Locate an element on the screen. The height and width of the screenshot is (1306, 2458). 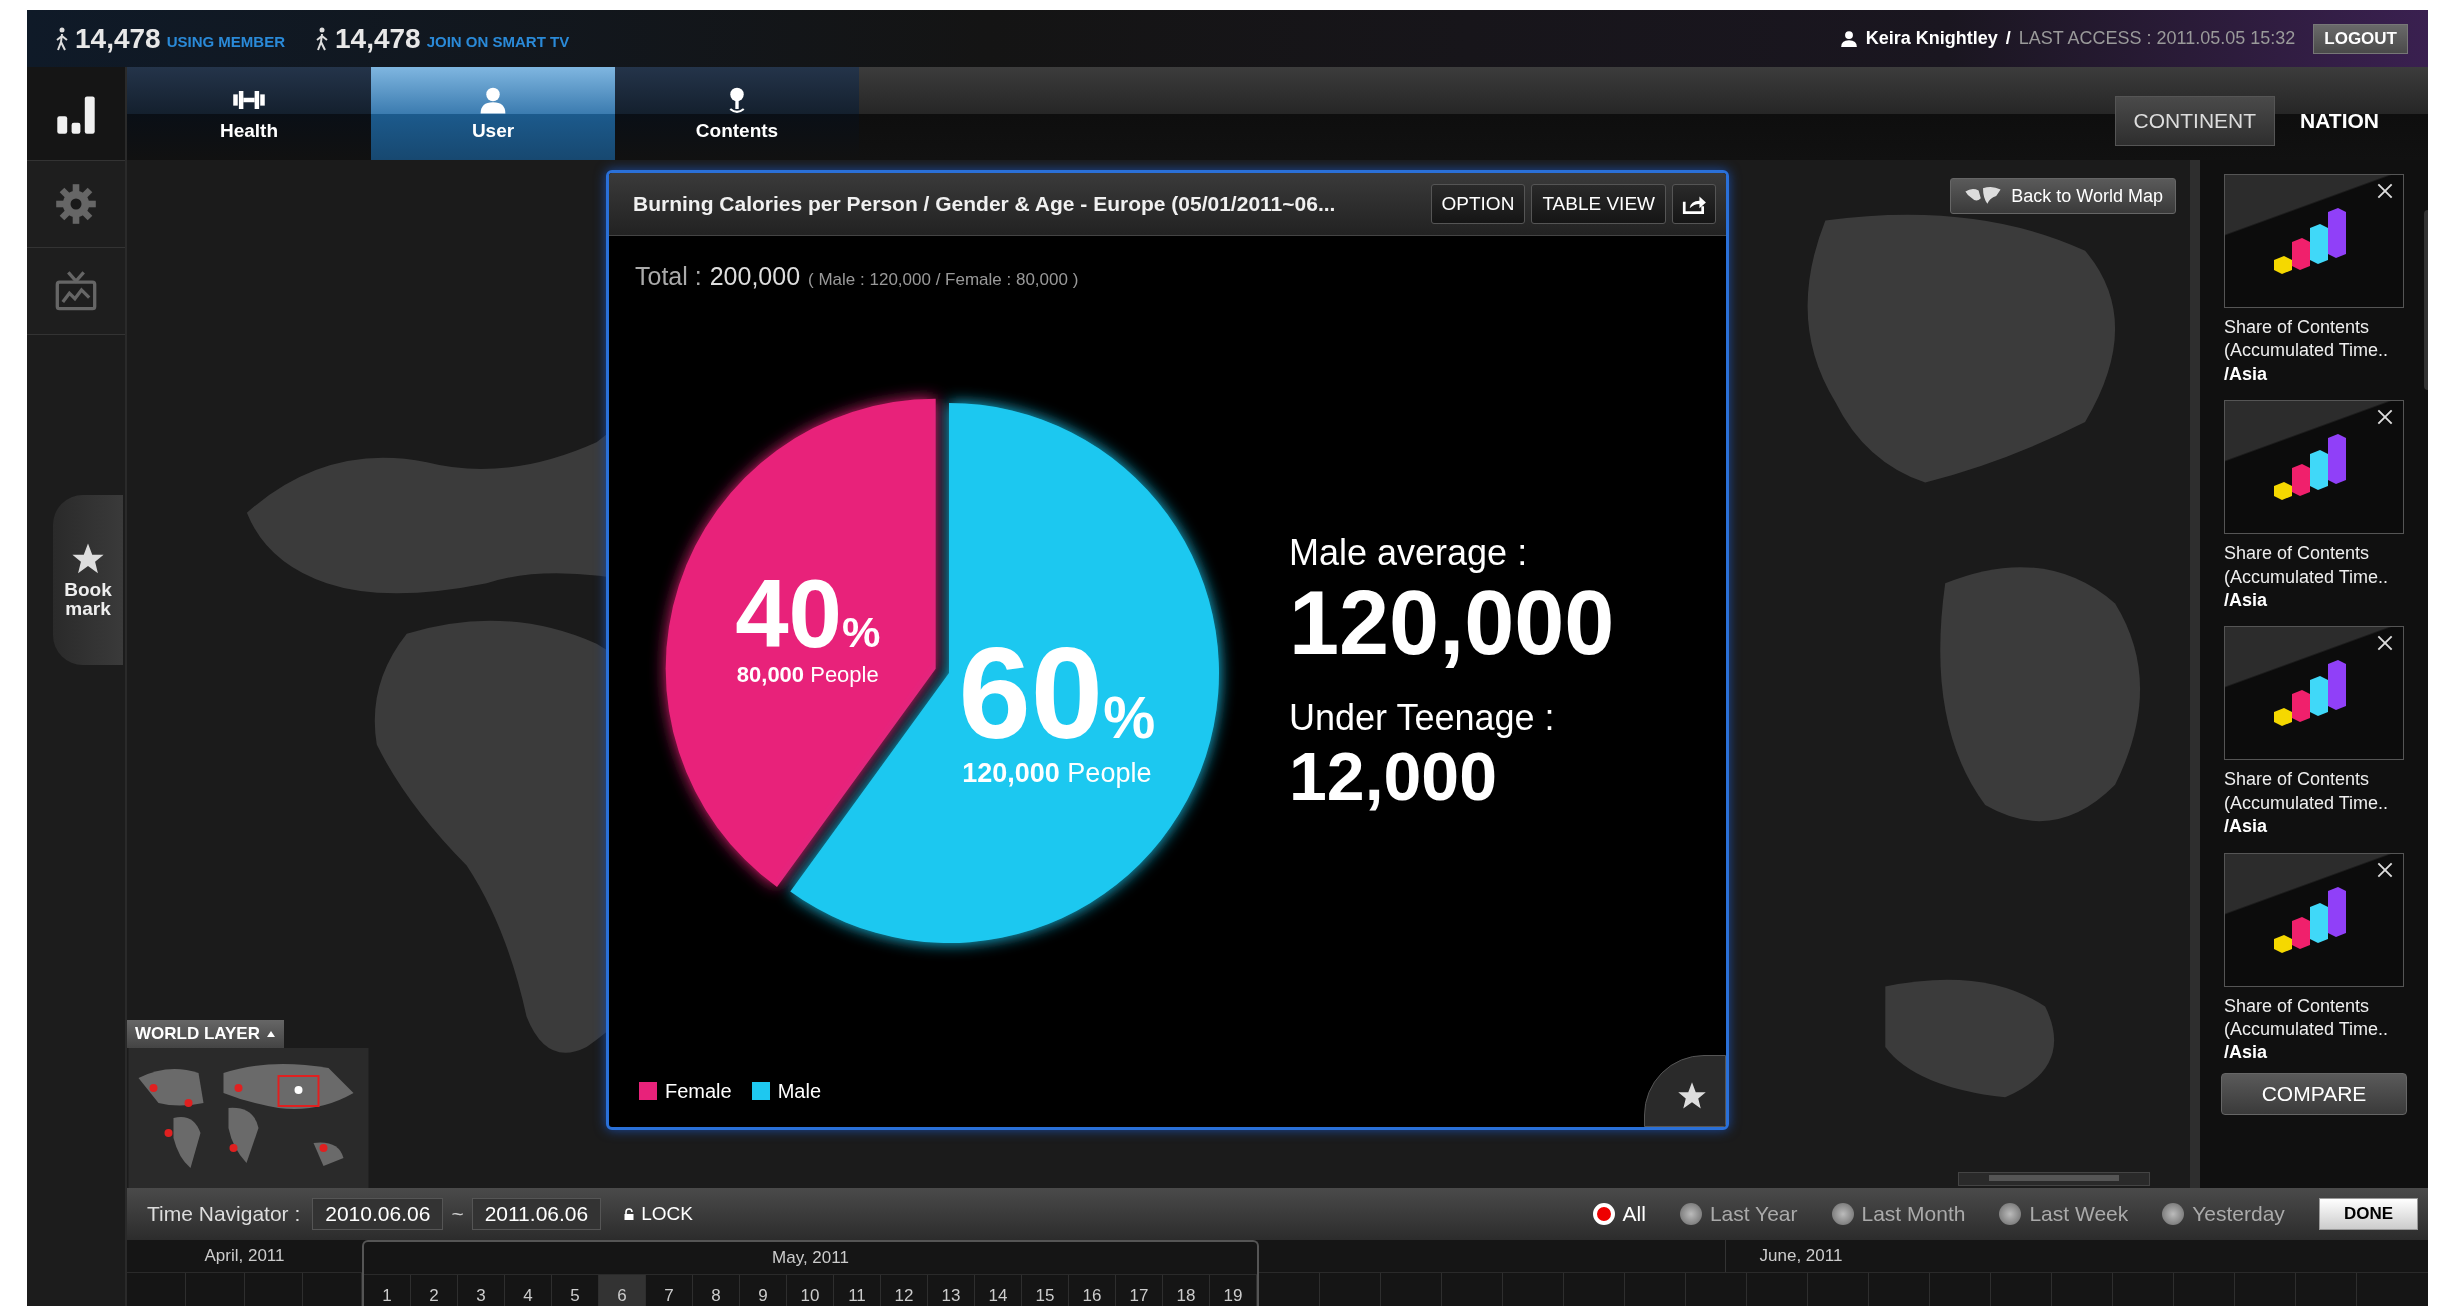
last-access: LAST ACCESS : 2011.05.05 15:32 is located at coordinates (2157, 38).